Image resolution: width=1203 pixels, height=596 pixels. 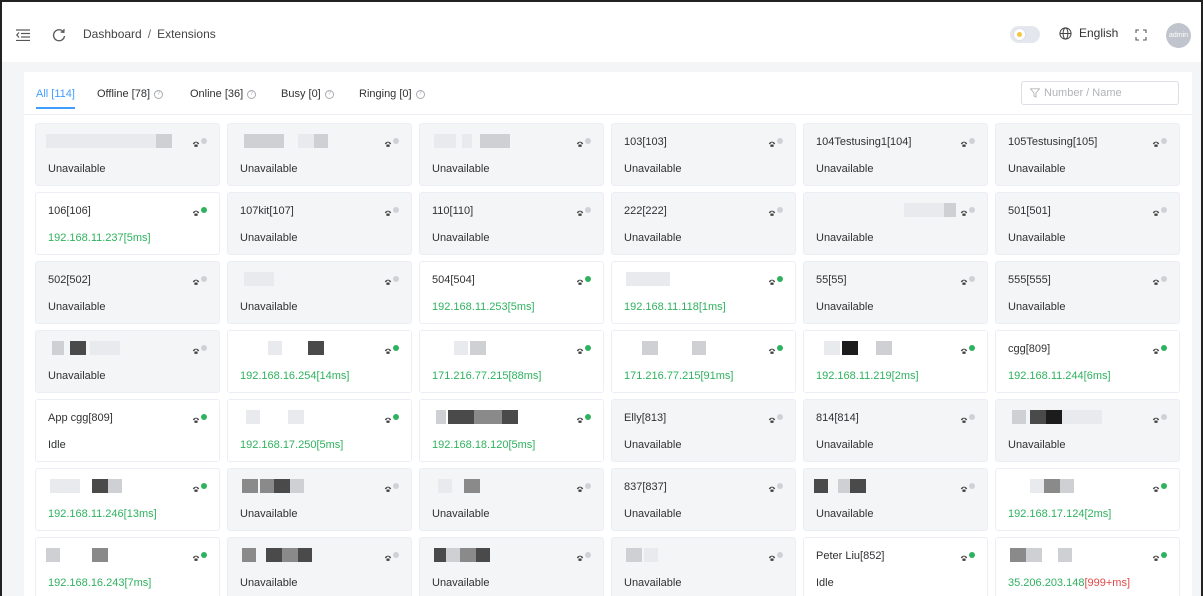 I want to click on avatar: admin, so click(x=1178, y=35).